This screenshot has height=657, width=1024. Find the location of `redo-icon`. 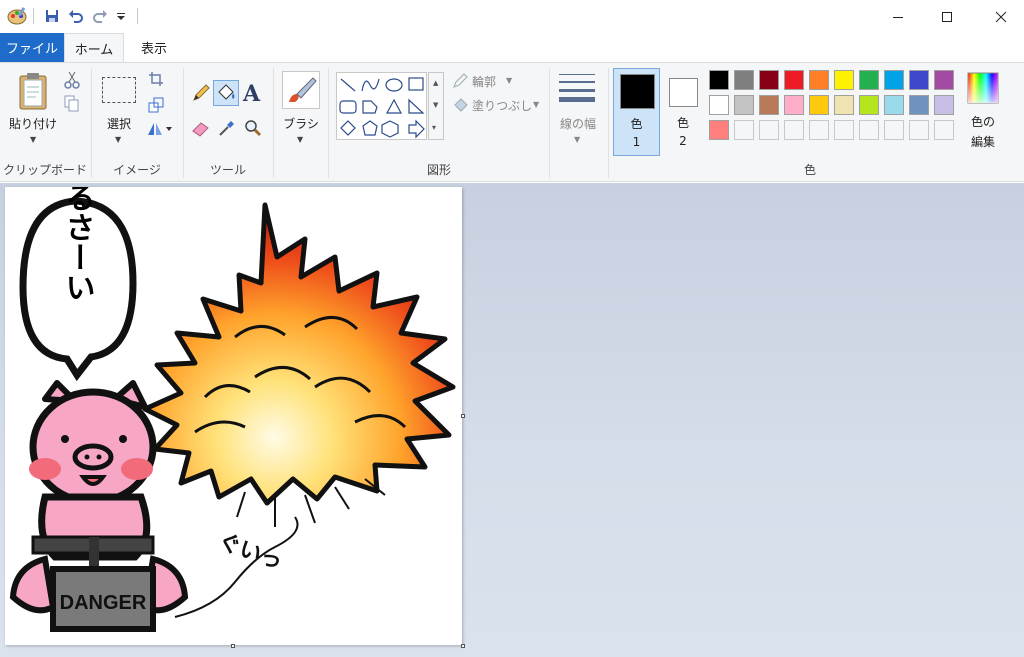

redo-icon is located at coordinates (100, 16).